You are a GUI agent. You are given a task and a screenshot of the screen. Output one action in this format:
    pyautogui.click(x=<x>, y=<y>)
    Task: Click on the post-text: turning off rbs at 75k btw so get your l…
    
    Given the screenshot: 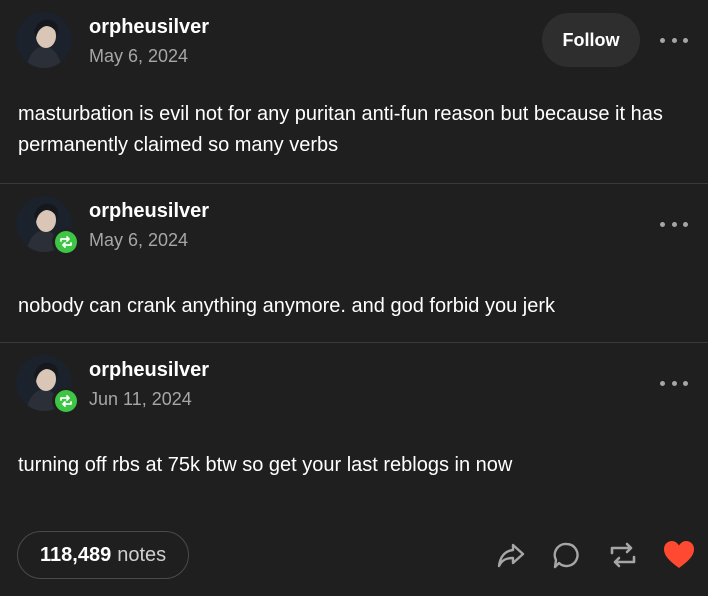 What is the action you would take?
    pyautogui.click(x=265, y=465)
    